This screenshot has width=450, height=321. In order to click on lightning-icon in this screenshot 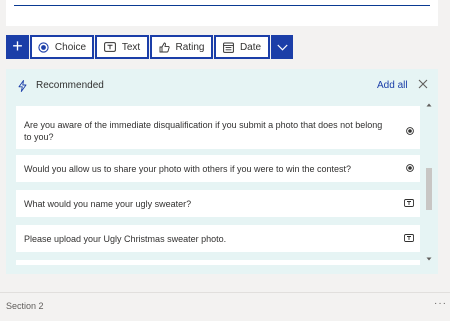, I will do `click(22, 86)`.